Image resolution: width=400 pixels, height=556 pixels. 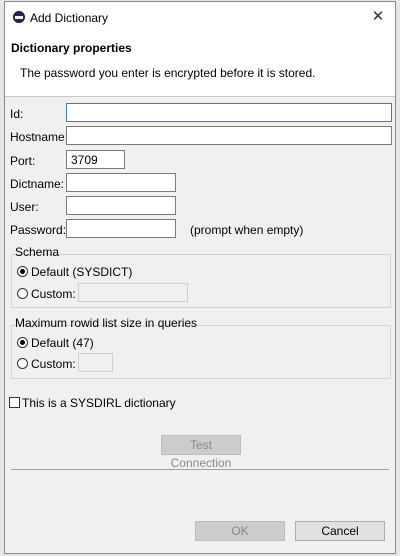 I want to click on port-label: Port:, so click(x=23, y=161).